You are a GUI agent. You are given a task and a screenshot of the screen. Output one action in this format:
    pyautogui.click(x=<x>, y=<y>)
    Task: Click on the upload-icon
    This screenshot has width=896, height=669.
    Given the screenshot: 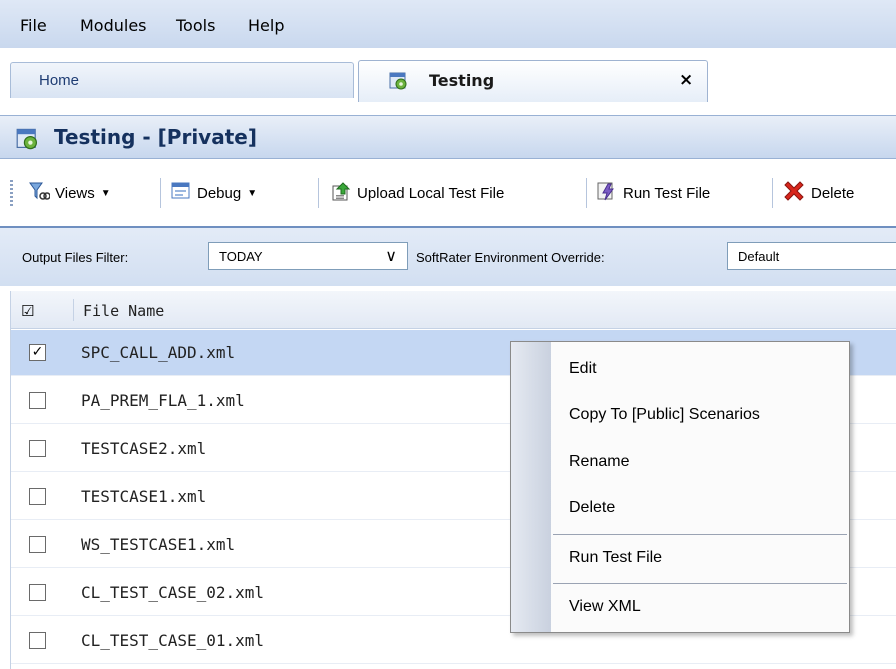 What is the action you would take?
    pyautogui.click(x=341, y=193)
    